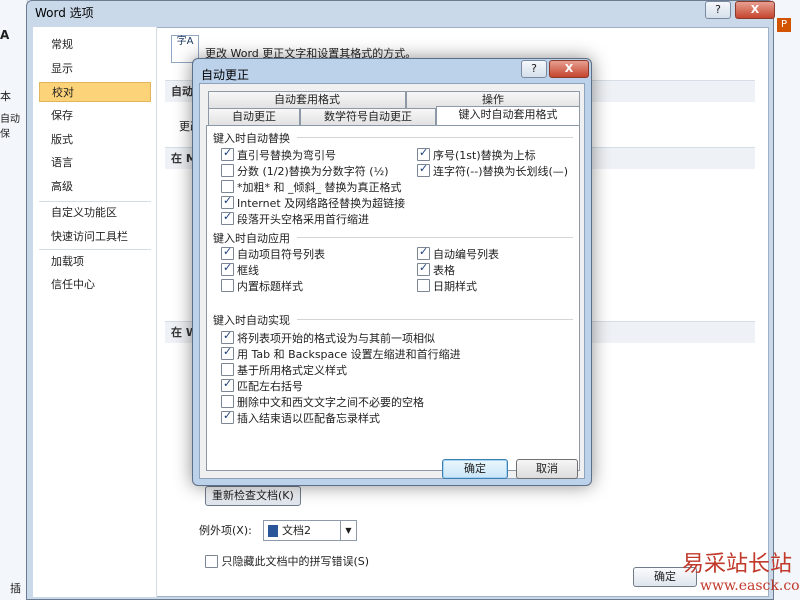 This screenshot has width=800, height=600. I want to click on opt-auto-bullets: 自动项目符号列表, so click(273, 253).